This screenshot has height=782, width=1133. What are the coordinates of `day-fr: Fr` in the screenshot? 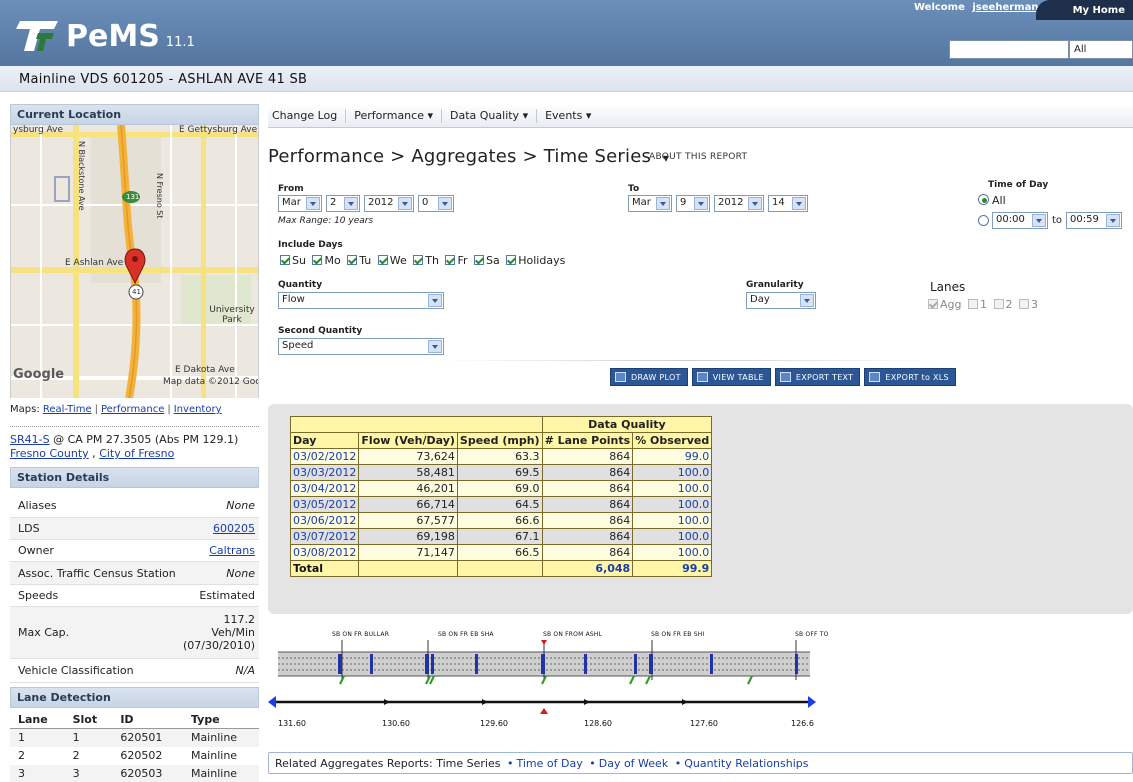 It's located at (456, 260).